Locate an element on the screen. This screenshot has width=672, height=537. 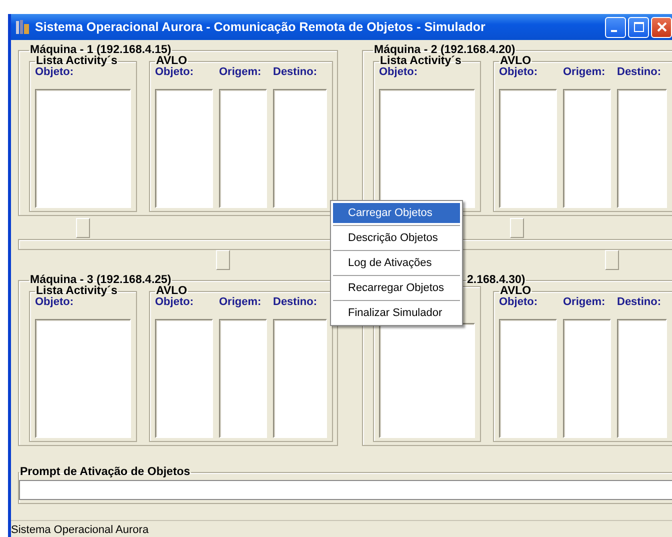
status-bar: Sistema Operacional Aurora is located at coordinates (341, 528).